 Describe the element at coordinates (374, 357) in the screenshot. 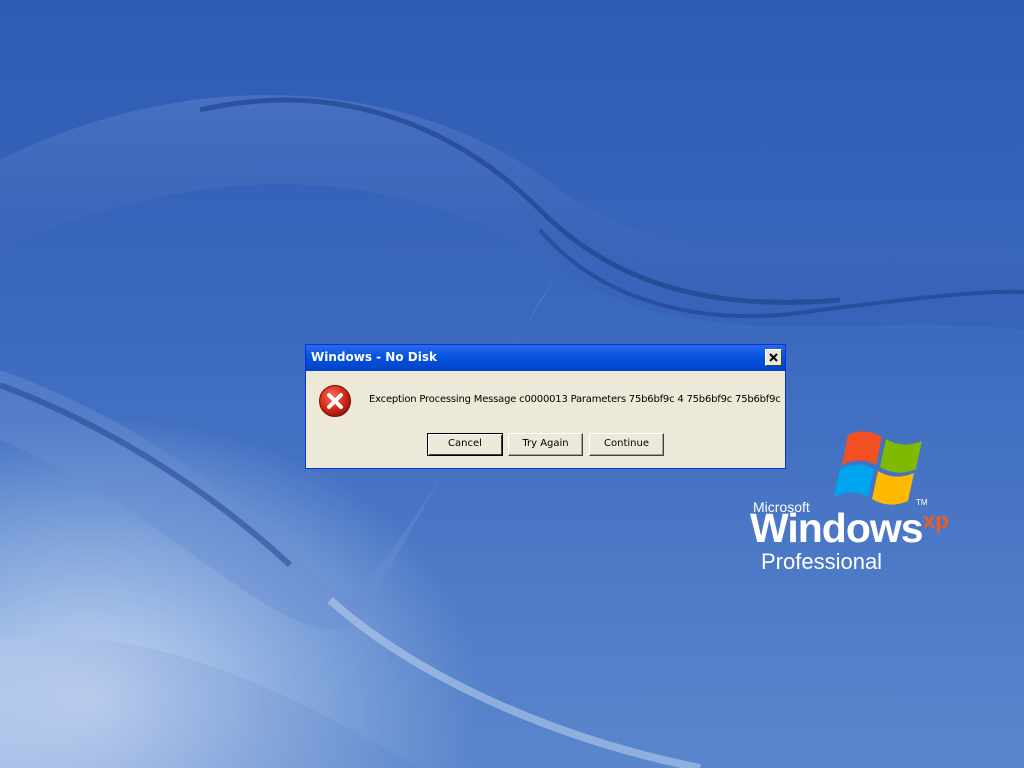

I see `dialog-title: Windows - No Disk` at that location.